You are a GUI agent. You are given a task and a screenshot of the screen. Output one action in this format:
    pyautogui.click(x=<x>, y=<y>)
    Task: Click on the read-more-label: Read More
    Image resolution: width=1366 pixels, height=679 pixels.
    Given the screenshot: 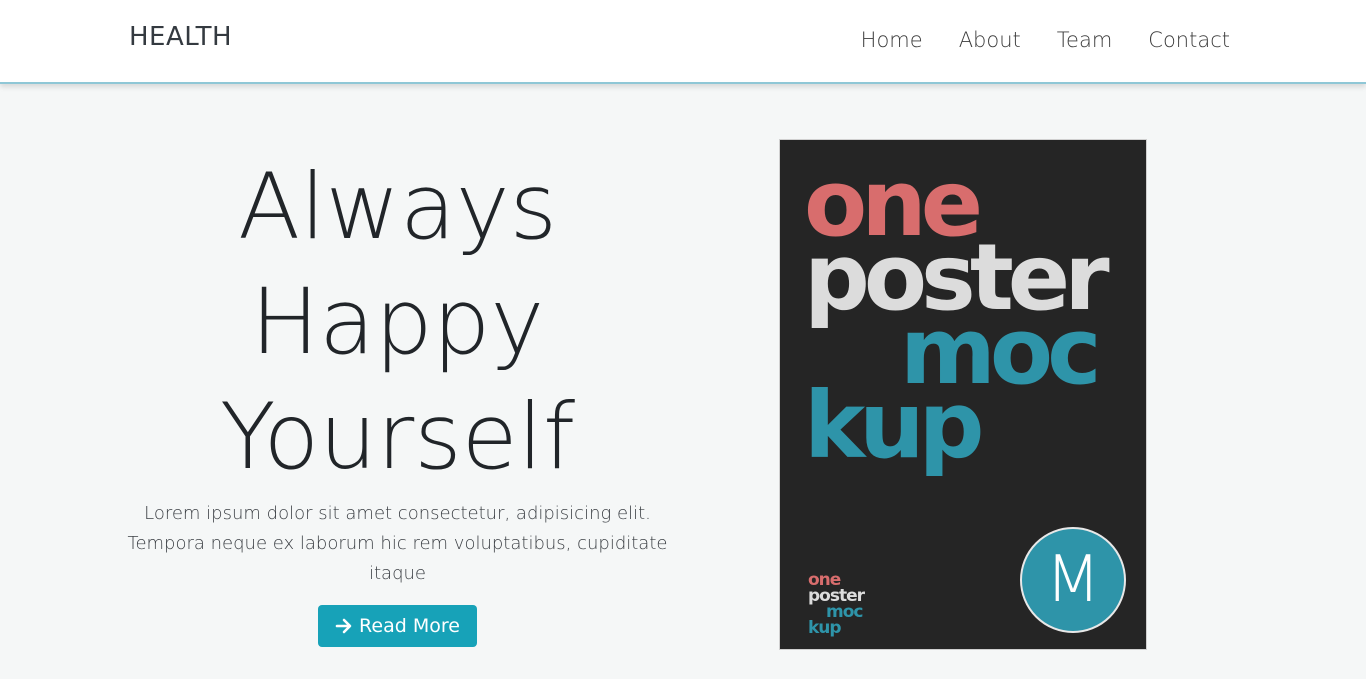 What is the action you would take?
    pyautogui.click(x=409, y=626)
    